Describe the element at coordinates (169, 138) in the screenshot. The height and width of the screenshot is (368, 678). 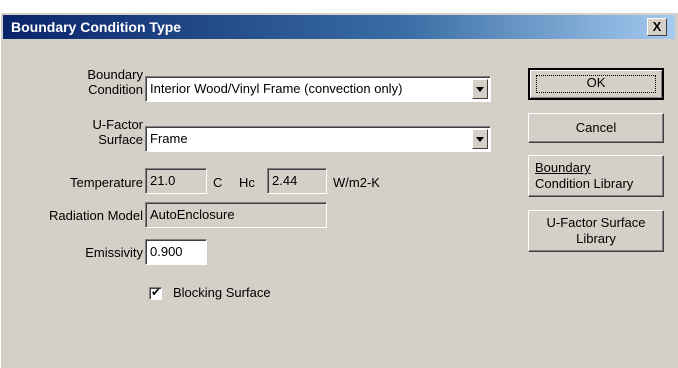
I see `ufactor-surface-value: Frame` at that location.